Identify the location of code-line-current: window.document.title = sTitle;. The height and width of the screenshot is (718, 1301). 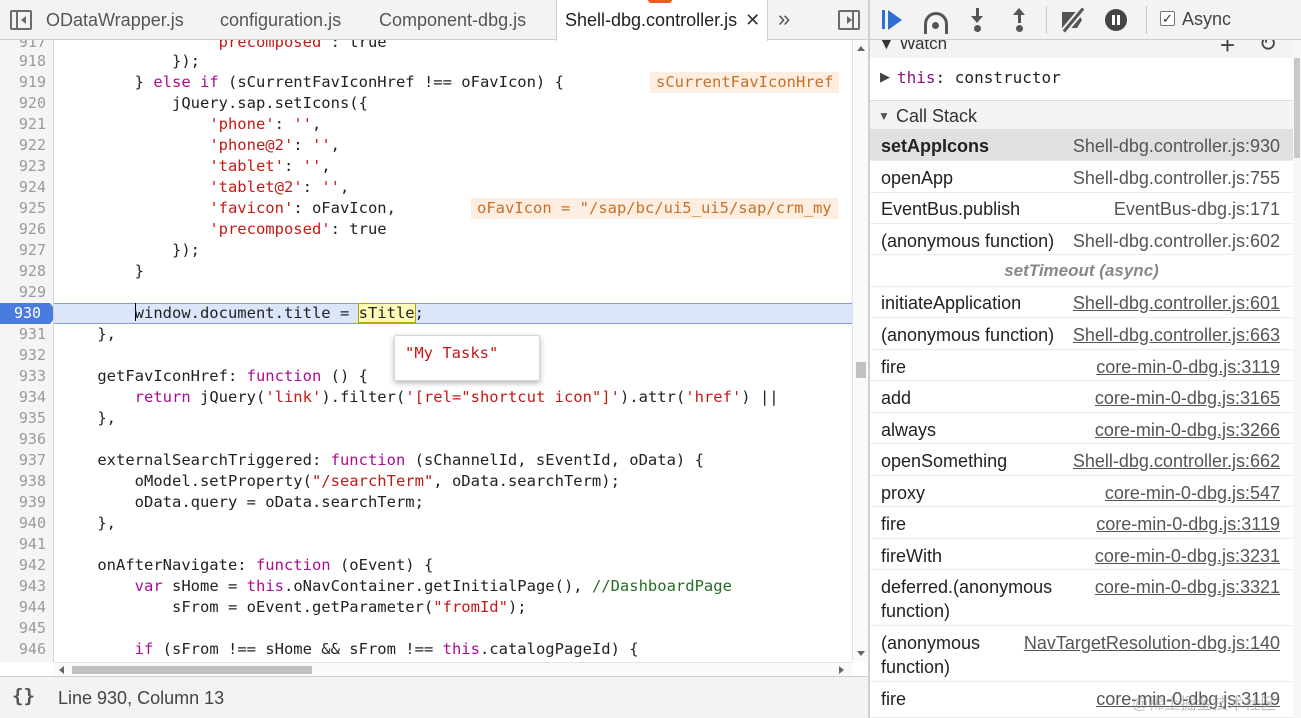
(279, 313).